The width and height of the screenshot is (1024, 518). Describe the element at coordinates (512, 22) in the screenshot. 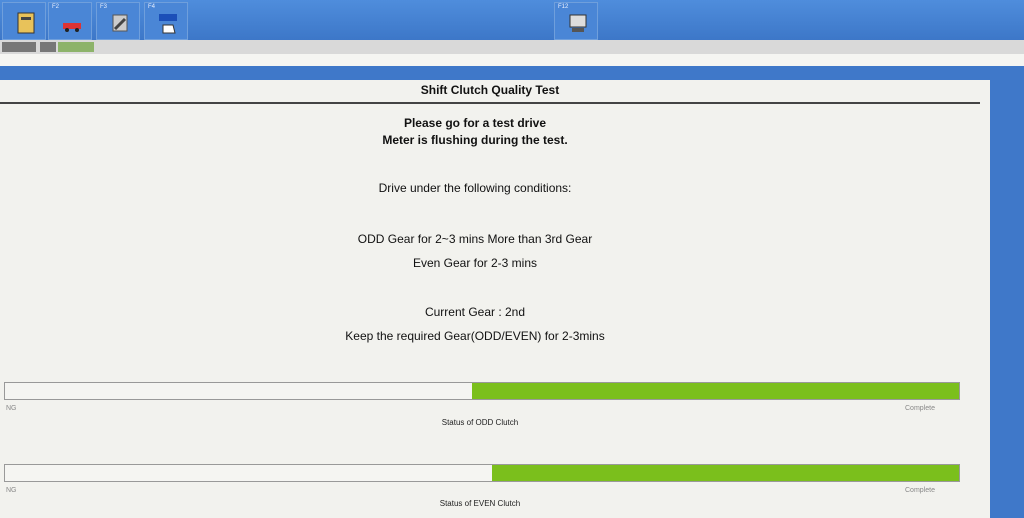

I see `toolbar: F2 F3 F4 F12` at that location.